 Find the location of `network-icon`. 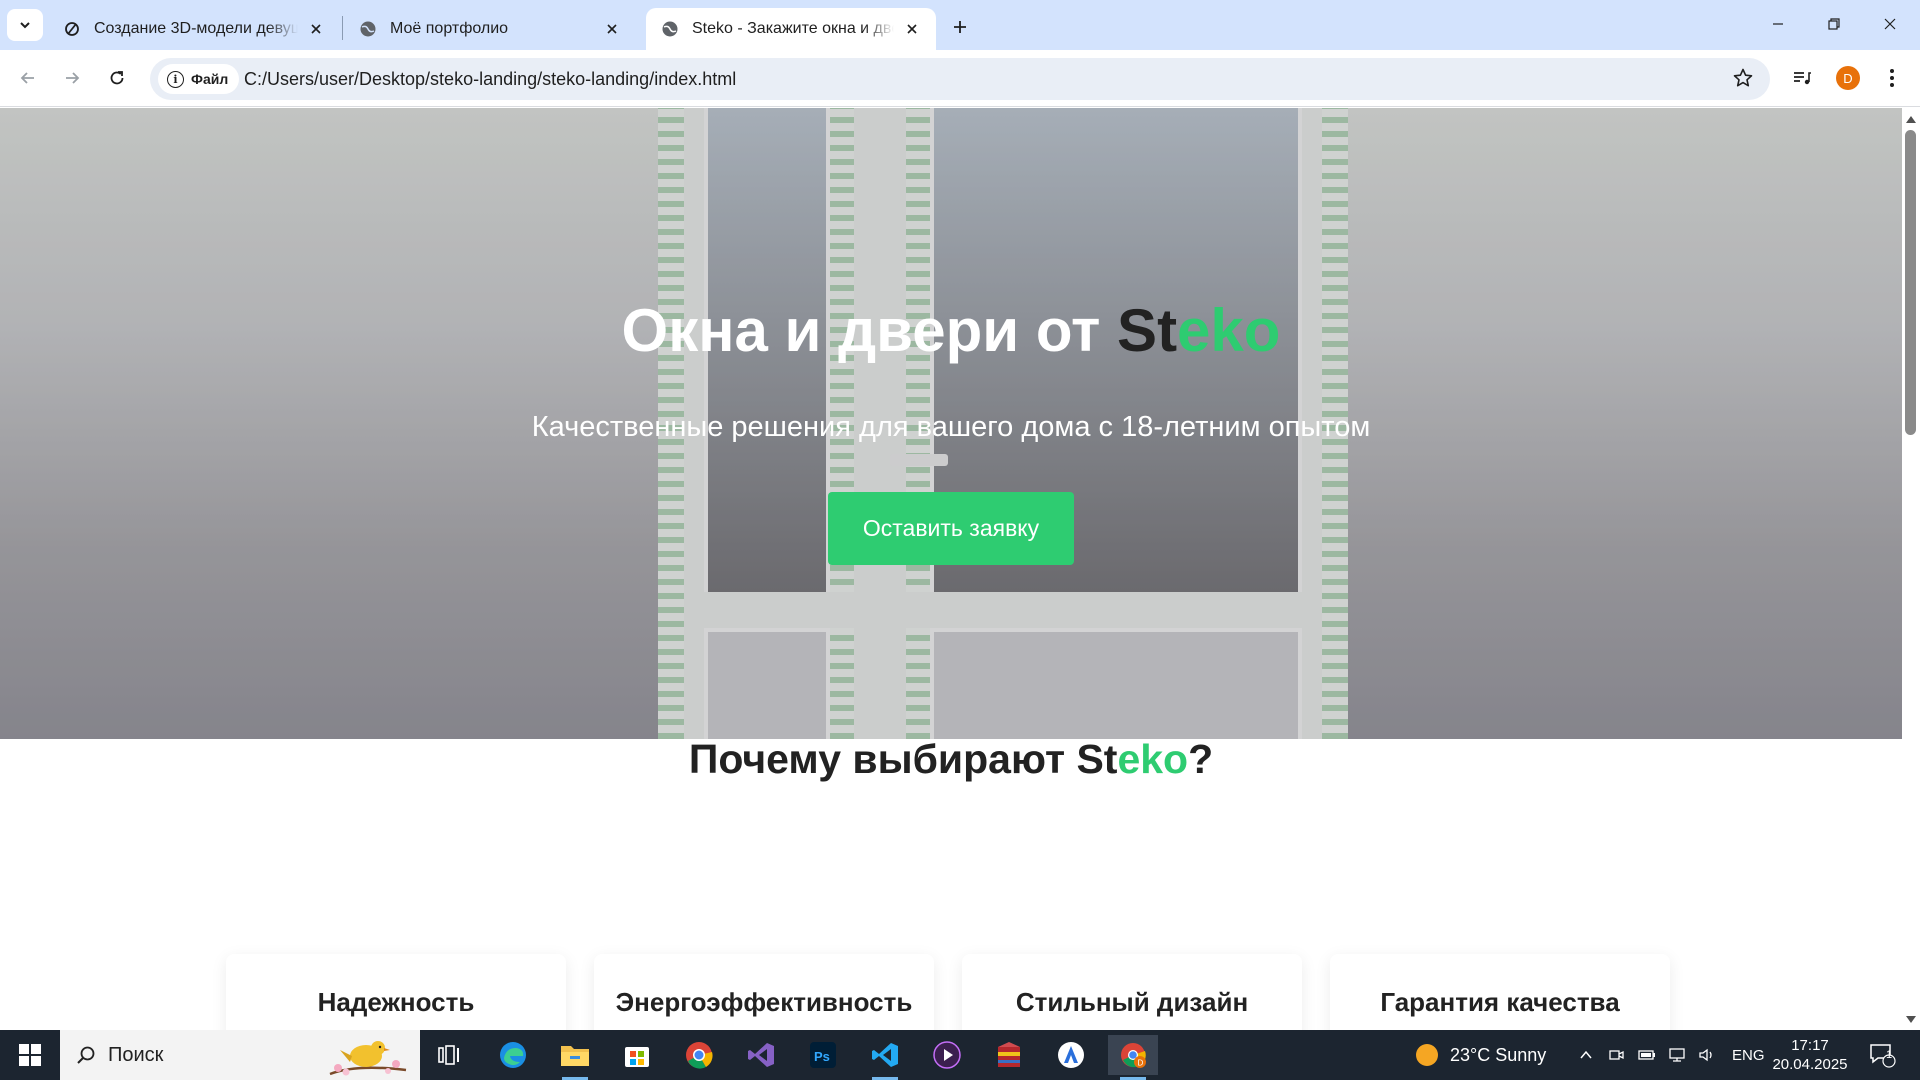

network-icon is located at coordinates (1677, 1055).